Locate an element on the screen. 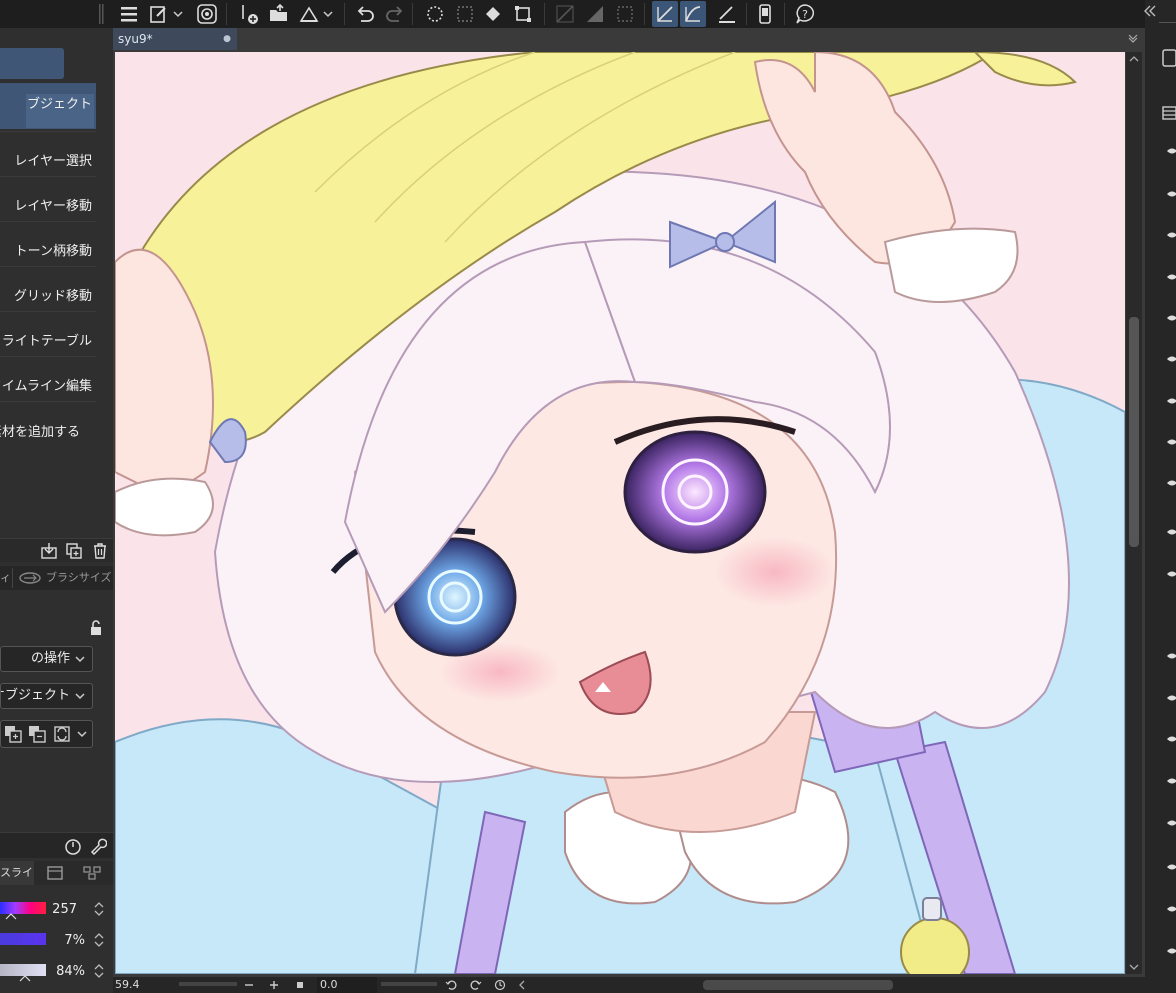 The height and width of the screenshot is (993, 1176). zoom-in-icon is located at coordinates (274, 985).